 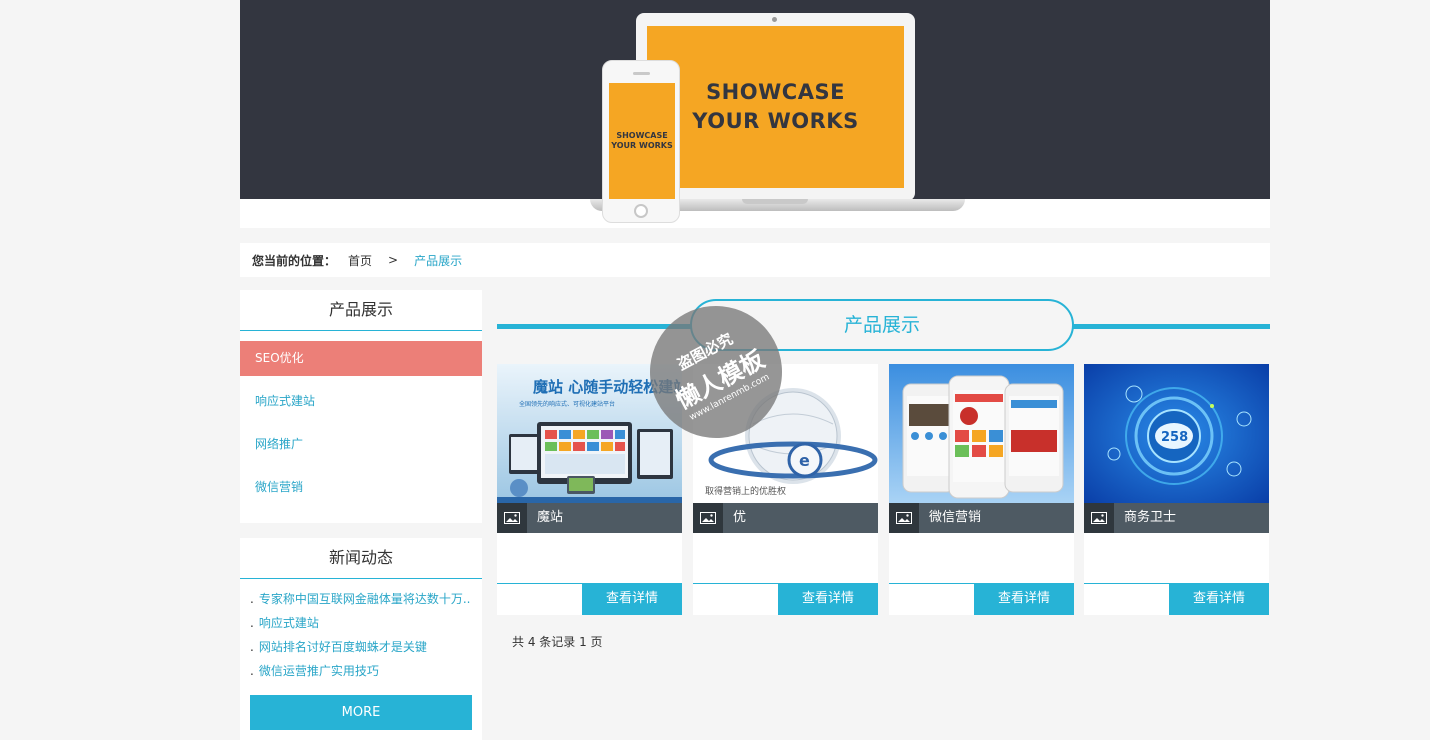 What do you see at coordinates (342, 647) in the screenshot?
I see `news-item-text: 网站排名讨好百度蜘蛛才是关键` at bounding box center [342, 647].